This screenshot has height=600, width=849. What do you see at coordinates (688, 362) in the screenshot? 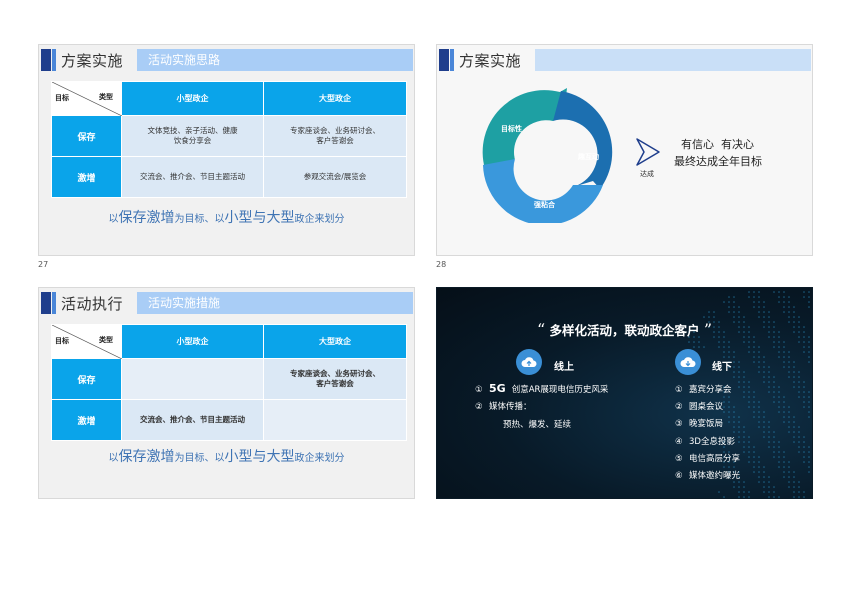
I see `cloud-download-icon` at bounding box center [688, 362].